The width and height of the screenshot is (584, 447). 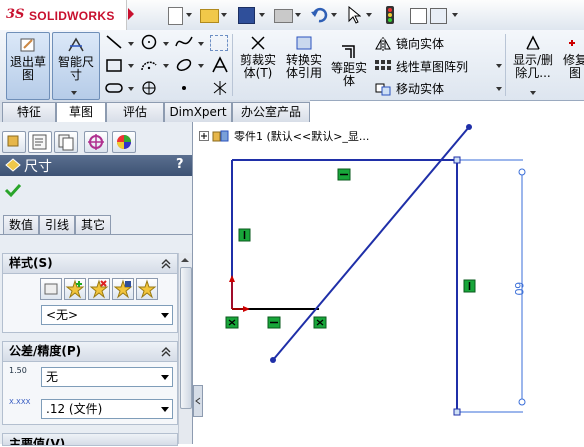 I want to click on unit-precision-select: .12 (文件), so click(x=107, y=409).